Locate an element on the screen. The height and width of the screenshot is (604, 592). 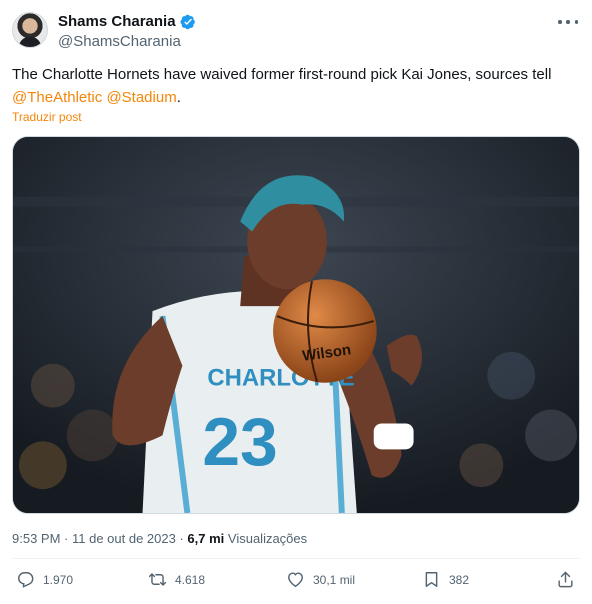
tweet-body-text-end: . is located at coordinates (178, 97).